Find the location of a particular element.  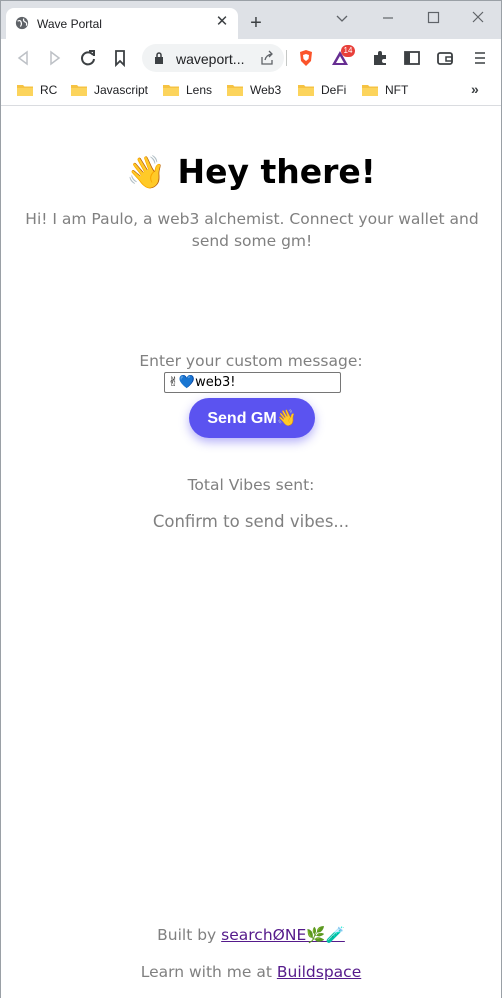

toolbar-separator is located at coordinates (286, 58).